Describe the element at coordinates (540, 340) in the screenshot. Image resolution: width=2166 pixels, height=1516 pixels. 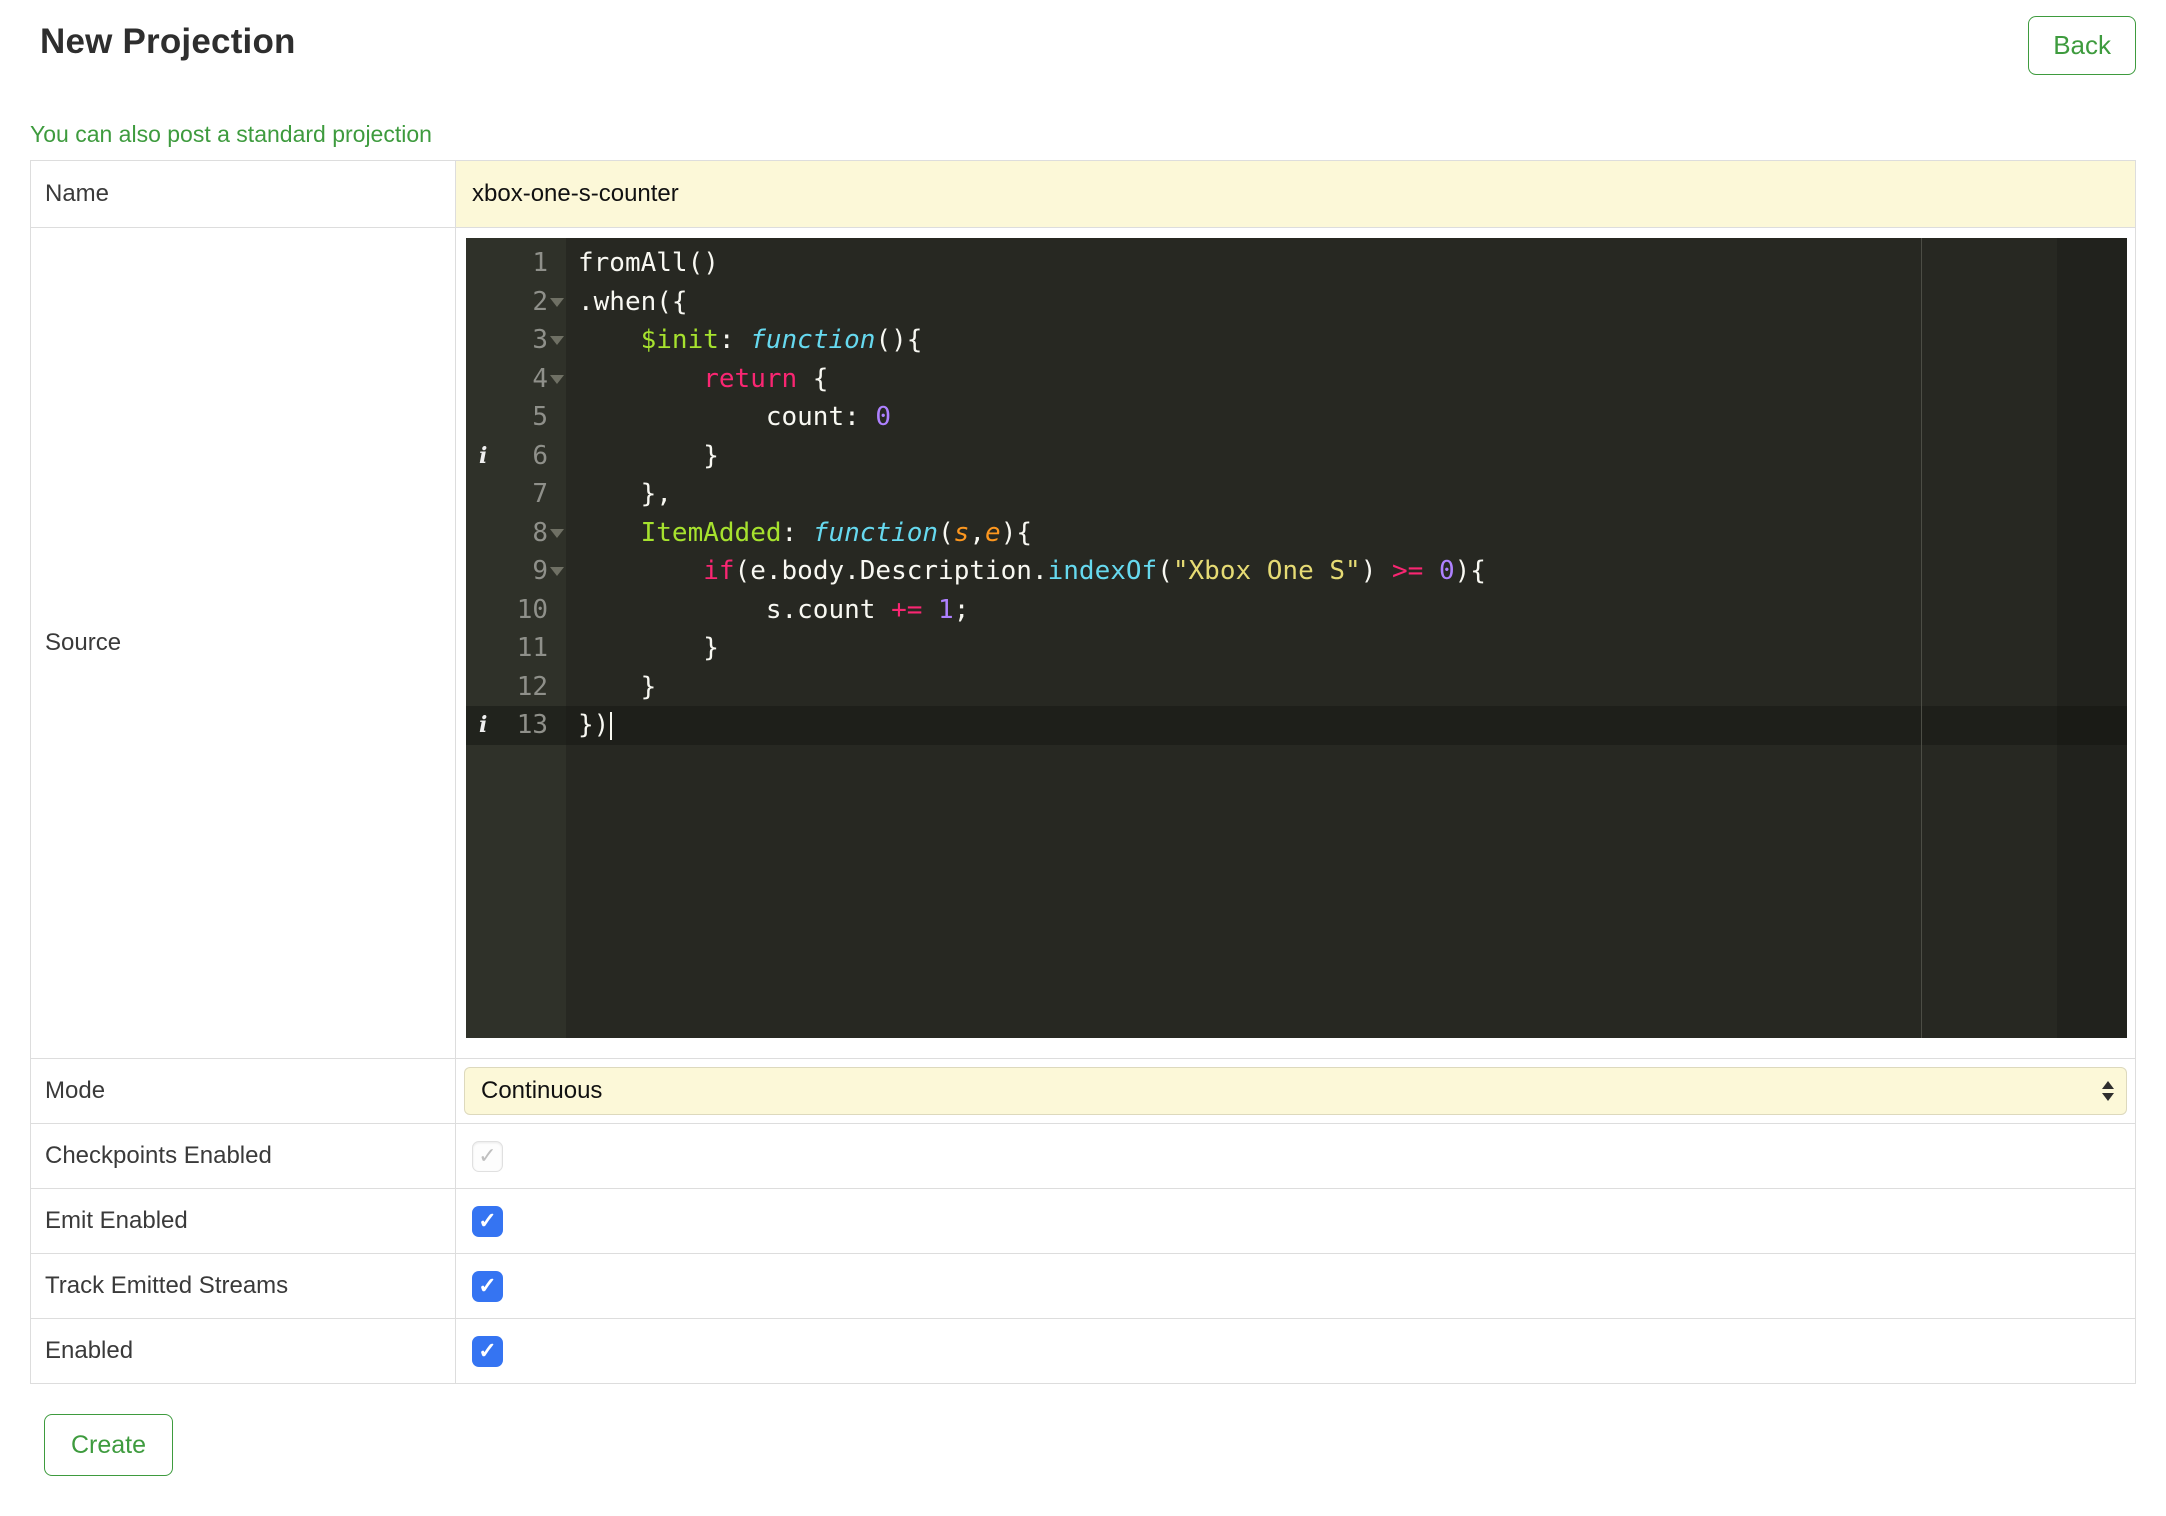
I see `line-number: 3` at that location.